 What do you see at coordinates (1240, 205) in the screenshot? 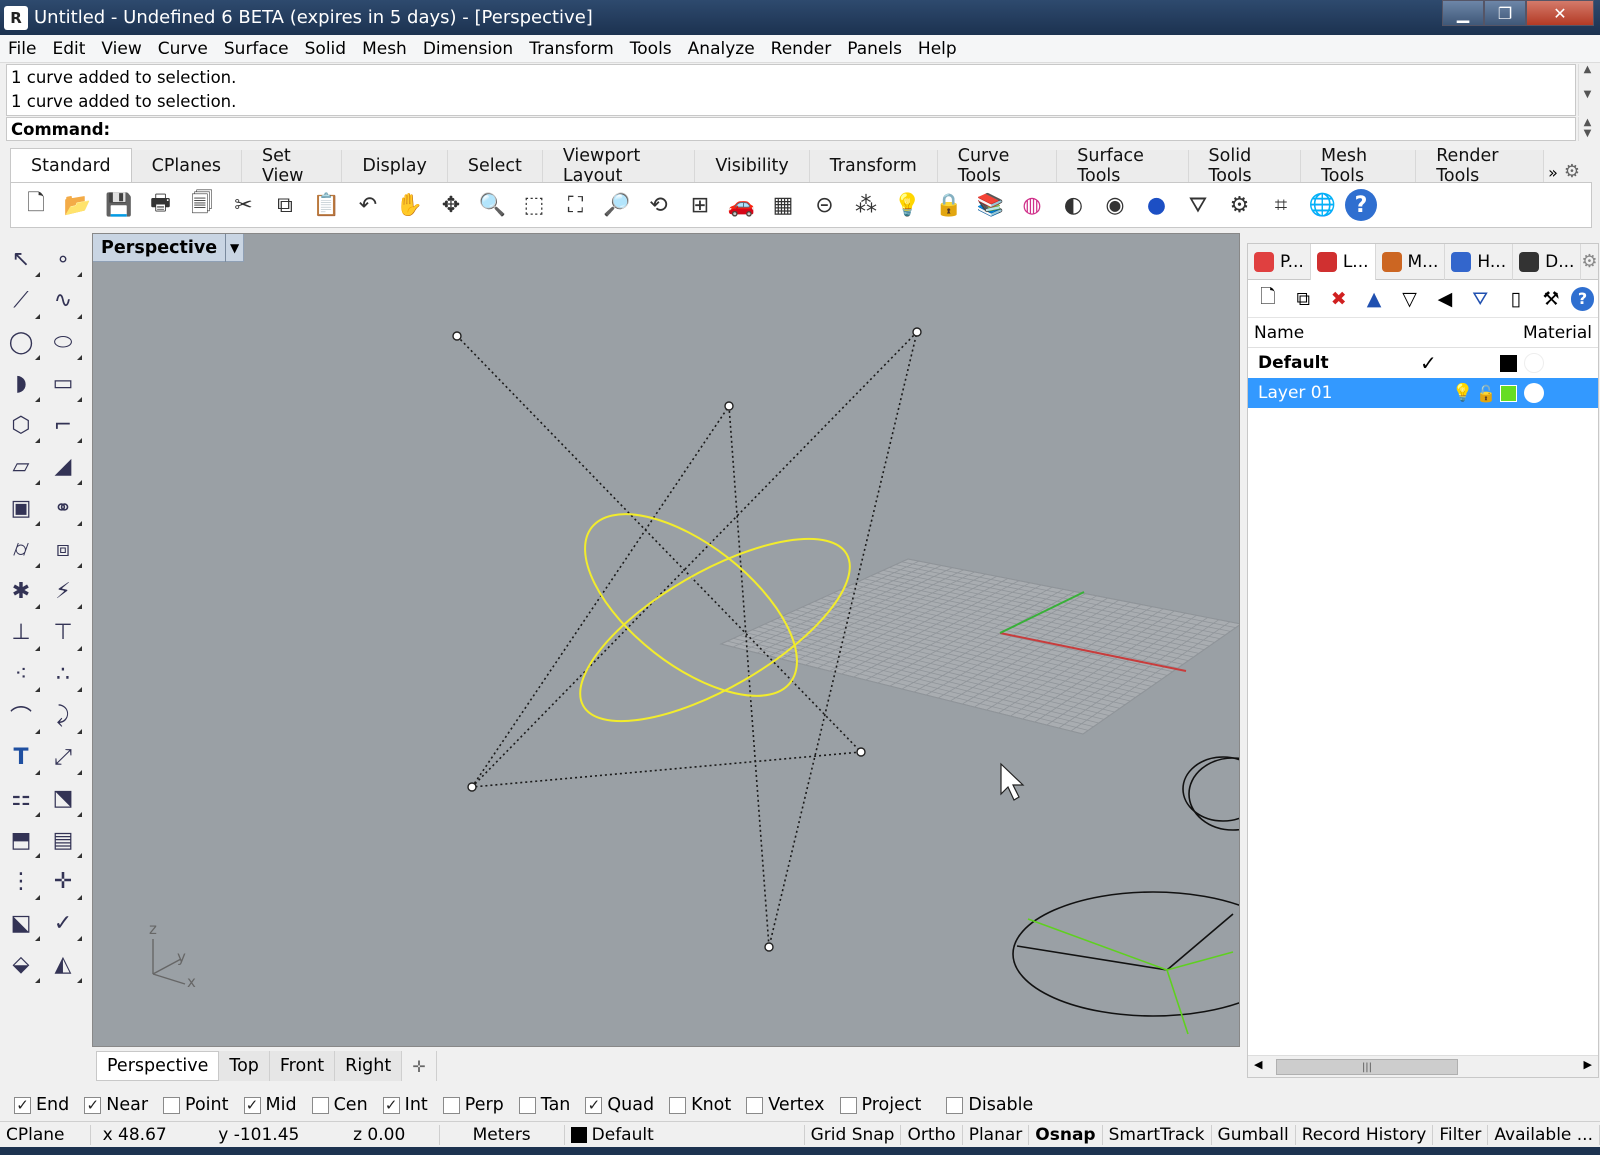
I see `gear-tools-icon: ⚙` at bounding box center [1240, 205].